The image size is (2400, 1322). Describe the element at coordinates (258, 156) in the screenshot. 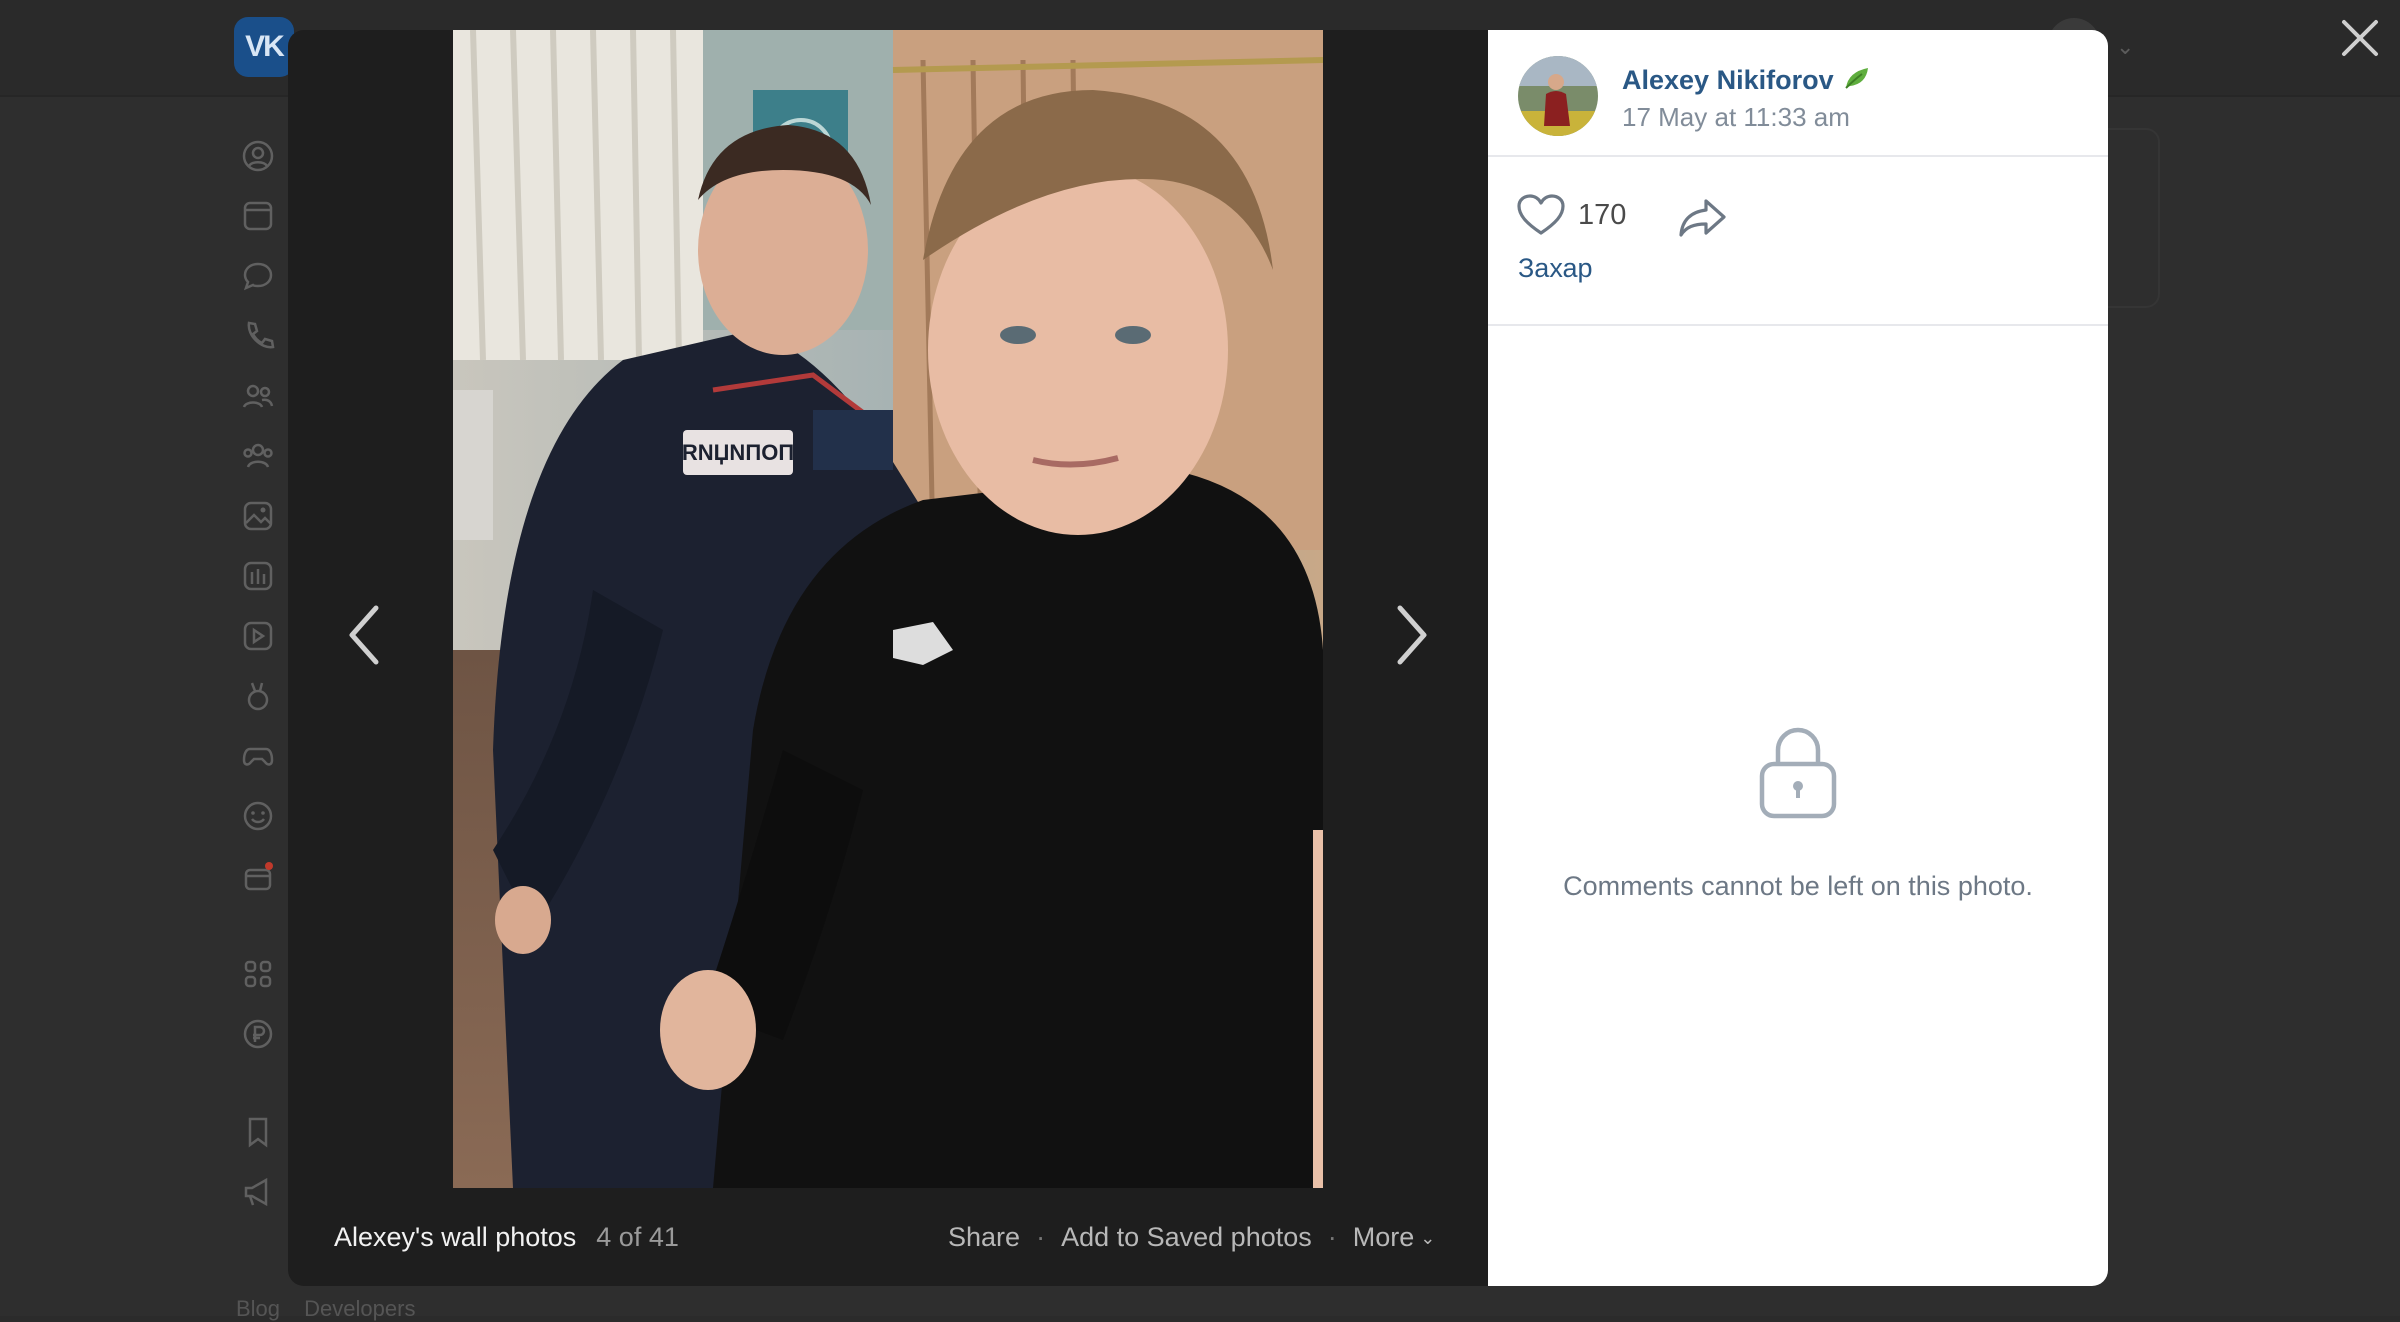

I see `profile-icon` at that location.